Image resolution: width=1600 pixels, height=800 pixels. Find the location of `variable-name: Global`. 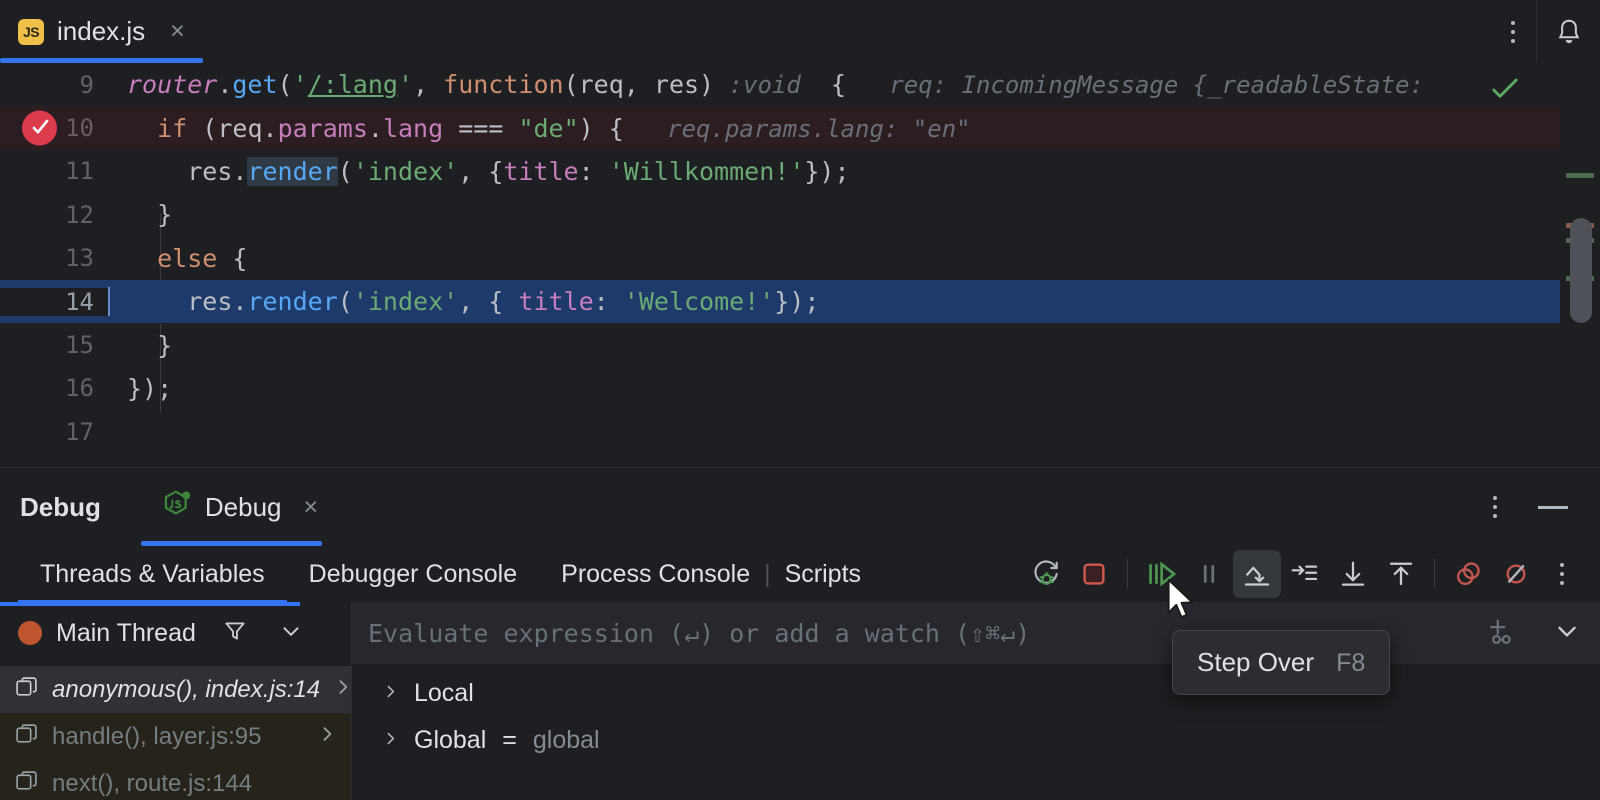

variable-name: Global is located at coordinates (450, 740).